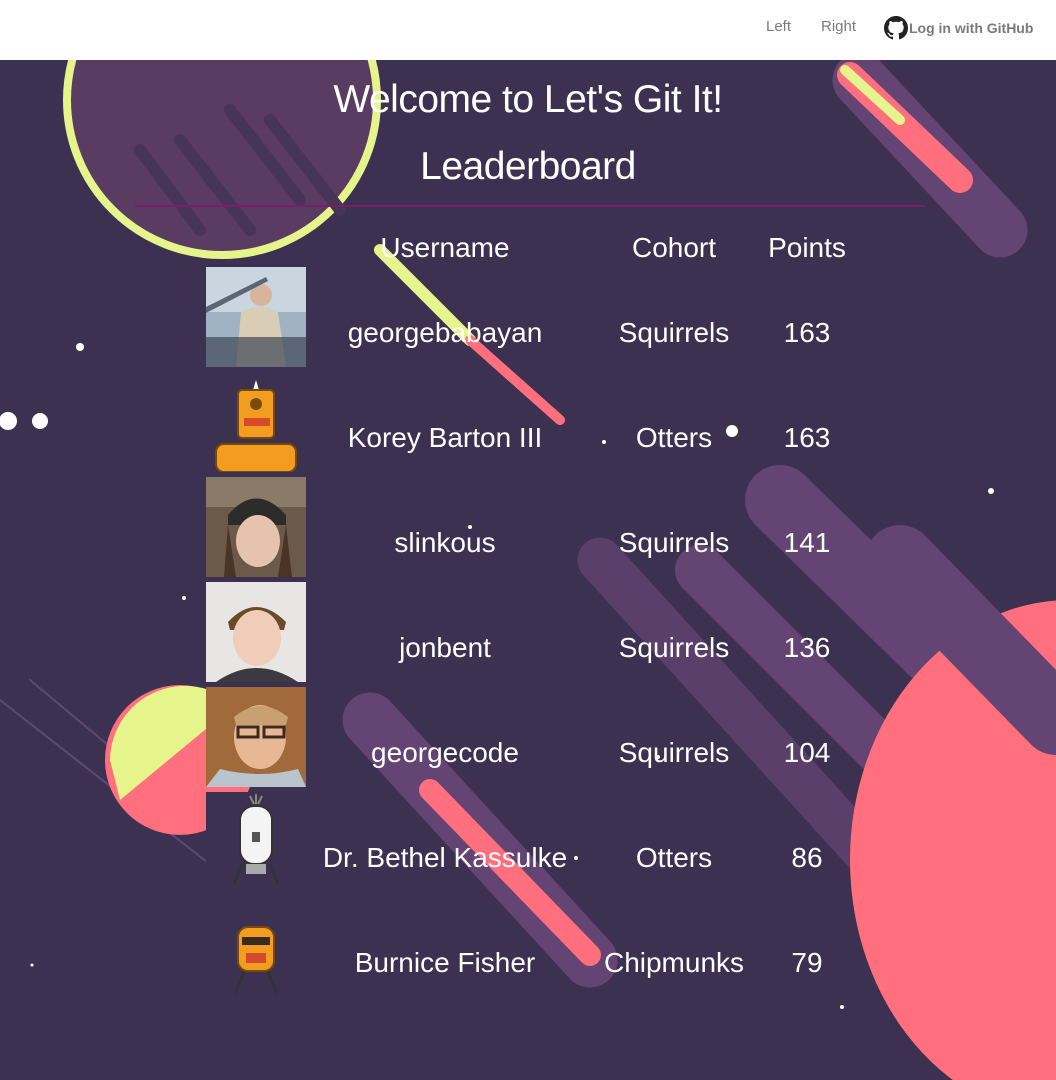 The image size is (1056, 1080). Describe the element at coordinates (807, 247) in the screenshot. I see `column-header-points: Points` at that location.